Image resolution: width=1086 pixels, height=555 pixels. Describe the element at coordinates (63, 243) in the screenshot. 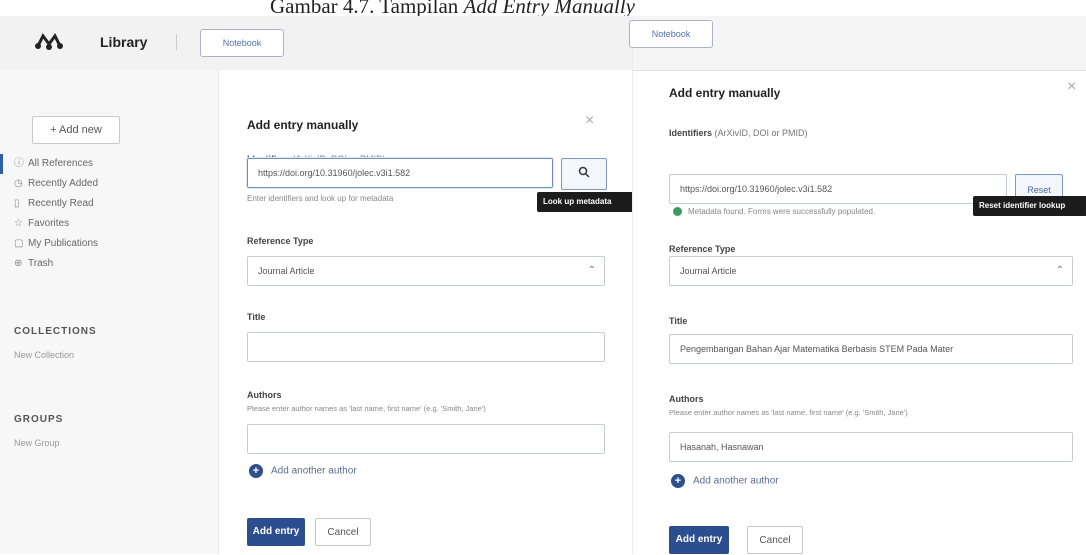

I see `sidebar-item-label: My Publications` at that location.